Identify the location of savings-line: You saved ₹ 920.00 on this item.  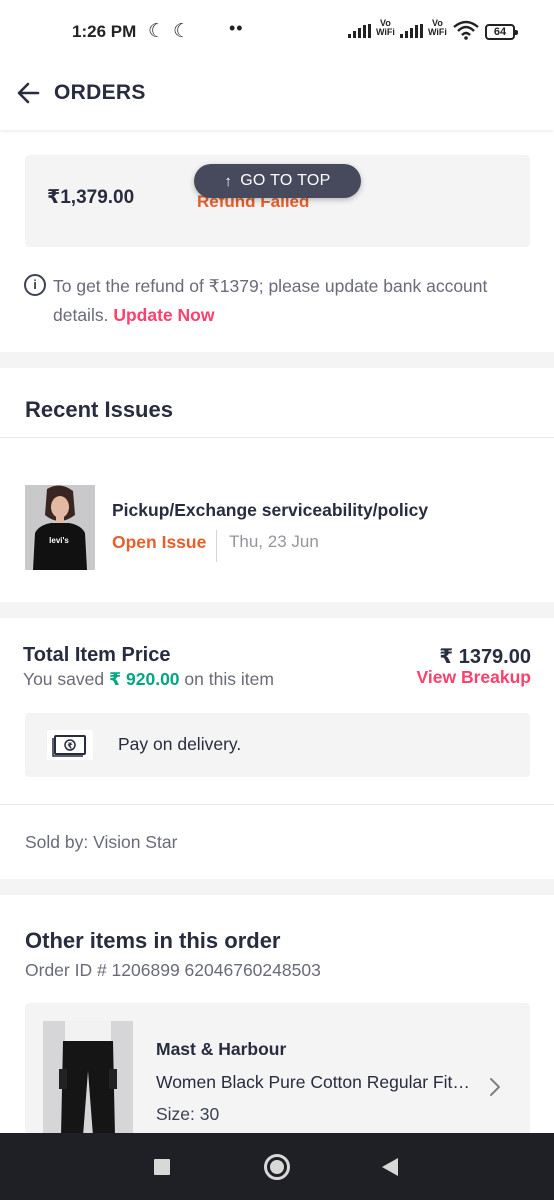
(148, 679).